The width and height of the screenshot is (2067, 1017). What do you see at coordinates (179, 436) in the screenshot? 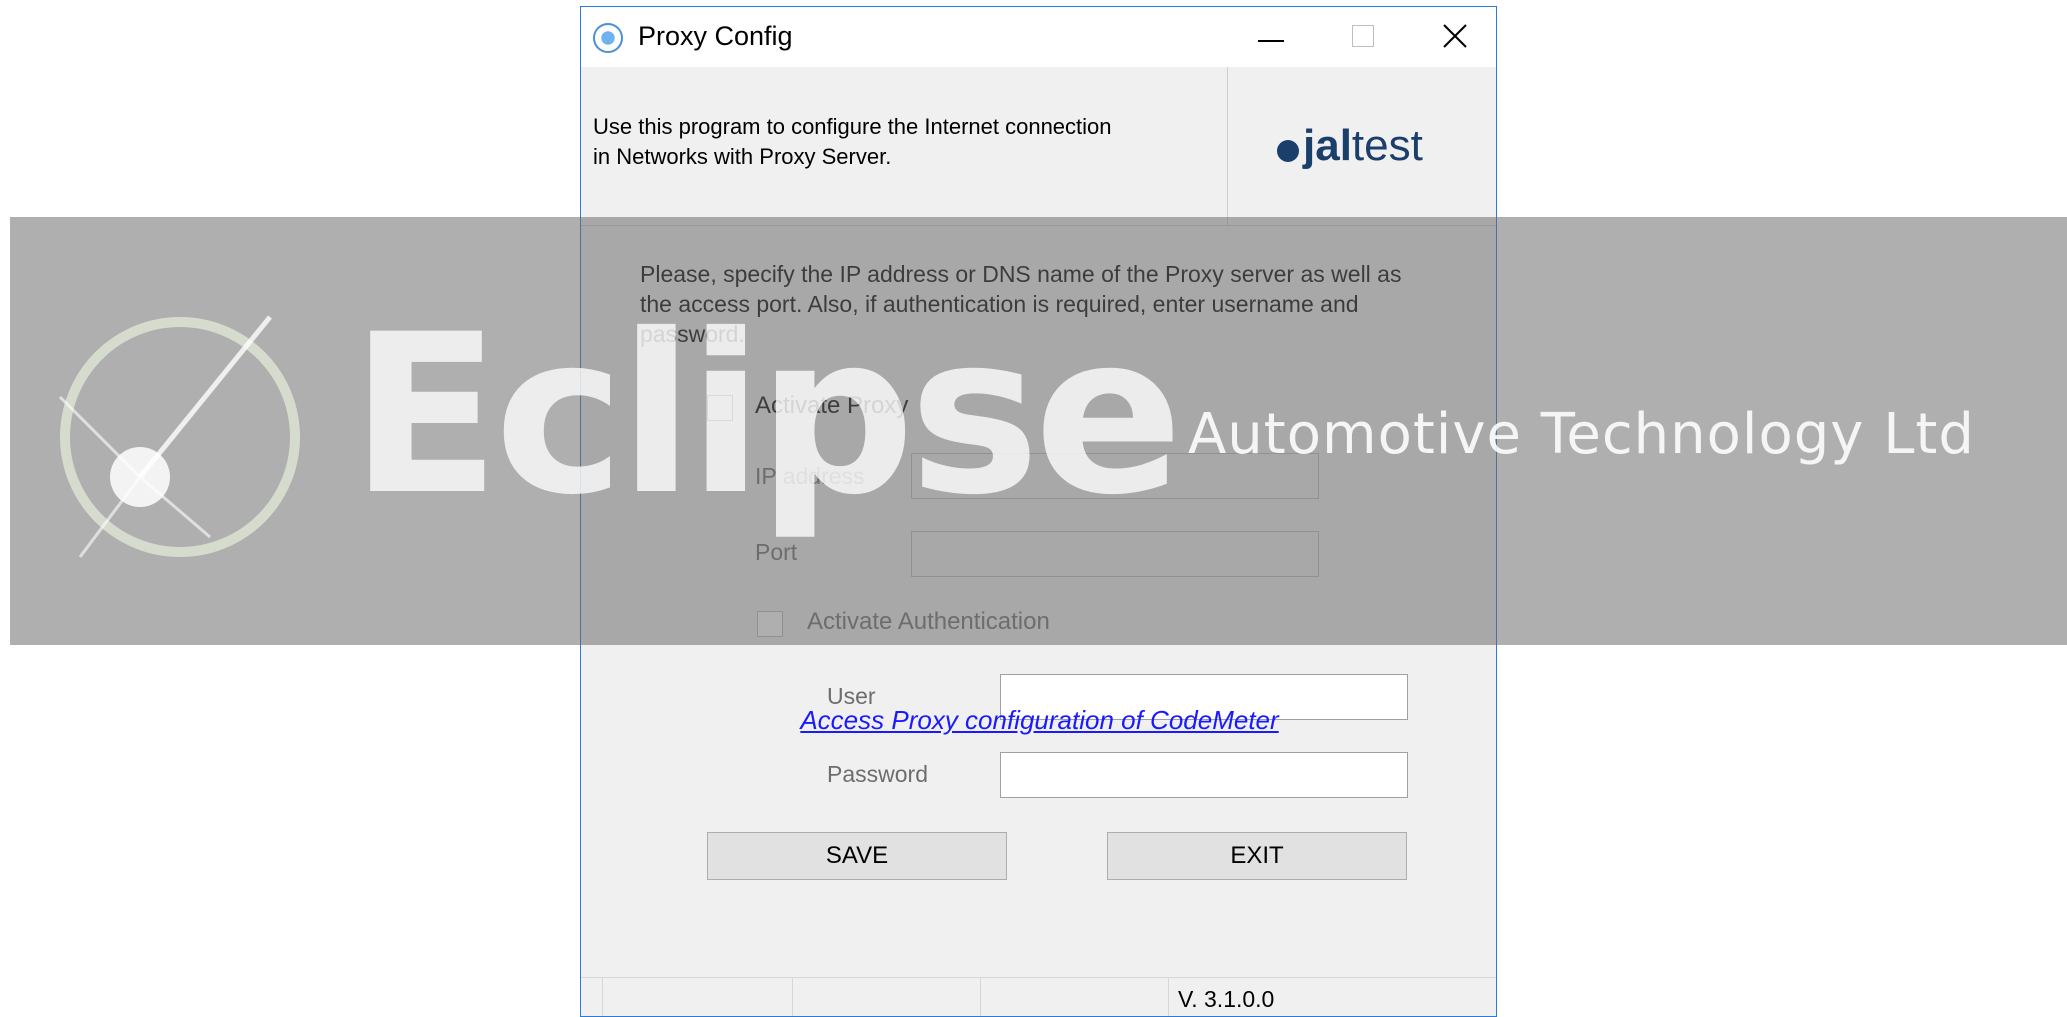
I see `starburst-icon` at bounding box center [179, 436].